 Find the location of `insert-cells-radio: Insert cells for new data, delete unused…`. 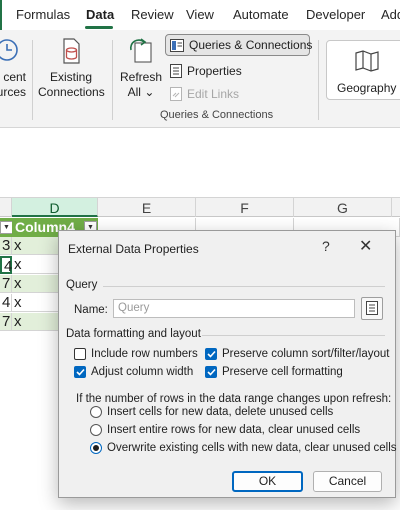

insert-cells-radio: Insert cells for new data, delete unused… is located at coordinates (211, 412).